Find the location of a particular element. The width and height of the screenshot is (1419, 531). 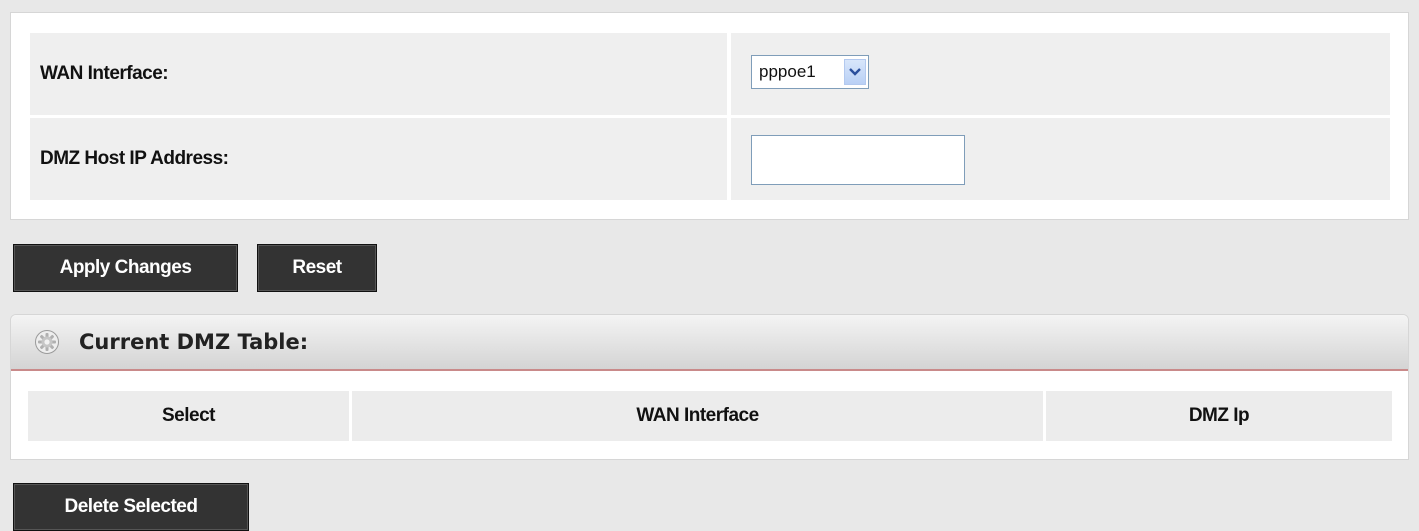

reset-button: Reset is located at coordinates (317, 268).